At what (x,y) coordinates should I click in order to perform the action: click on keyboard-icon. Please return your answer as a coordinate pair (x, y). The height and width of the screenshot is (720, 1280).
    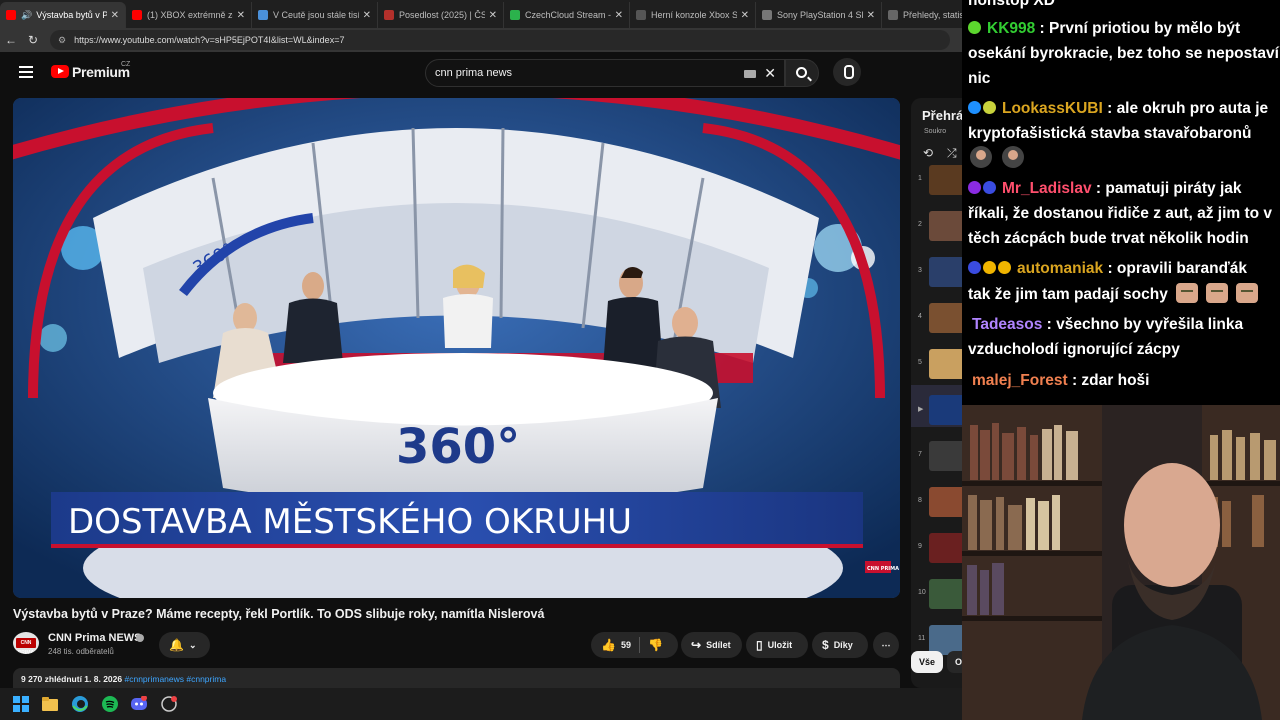
    Looking at the image, I should click on (750, 74).